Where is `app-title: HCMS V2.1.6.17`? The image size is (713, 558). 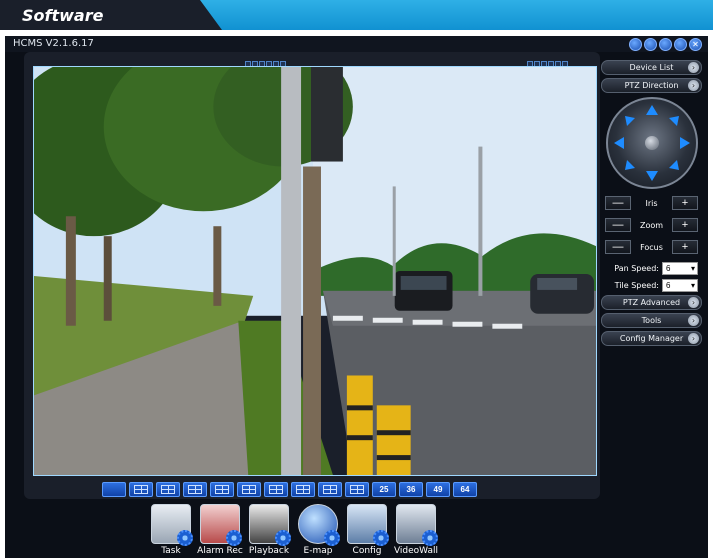 app-title: HCMS V2.1.6.17 is located at coordinates (53, 43).